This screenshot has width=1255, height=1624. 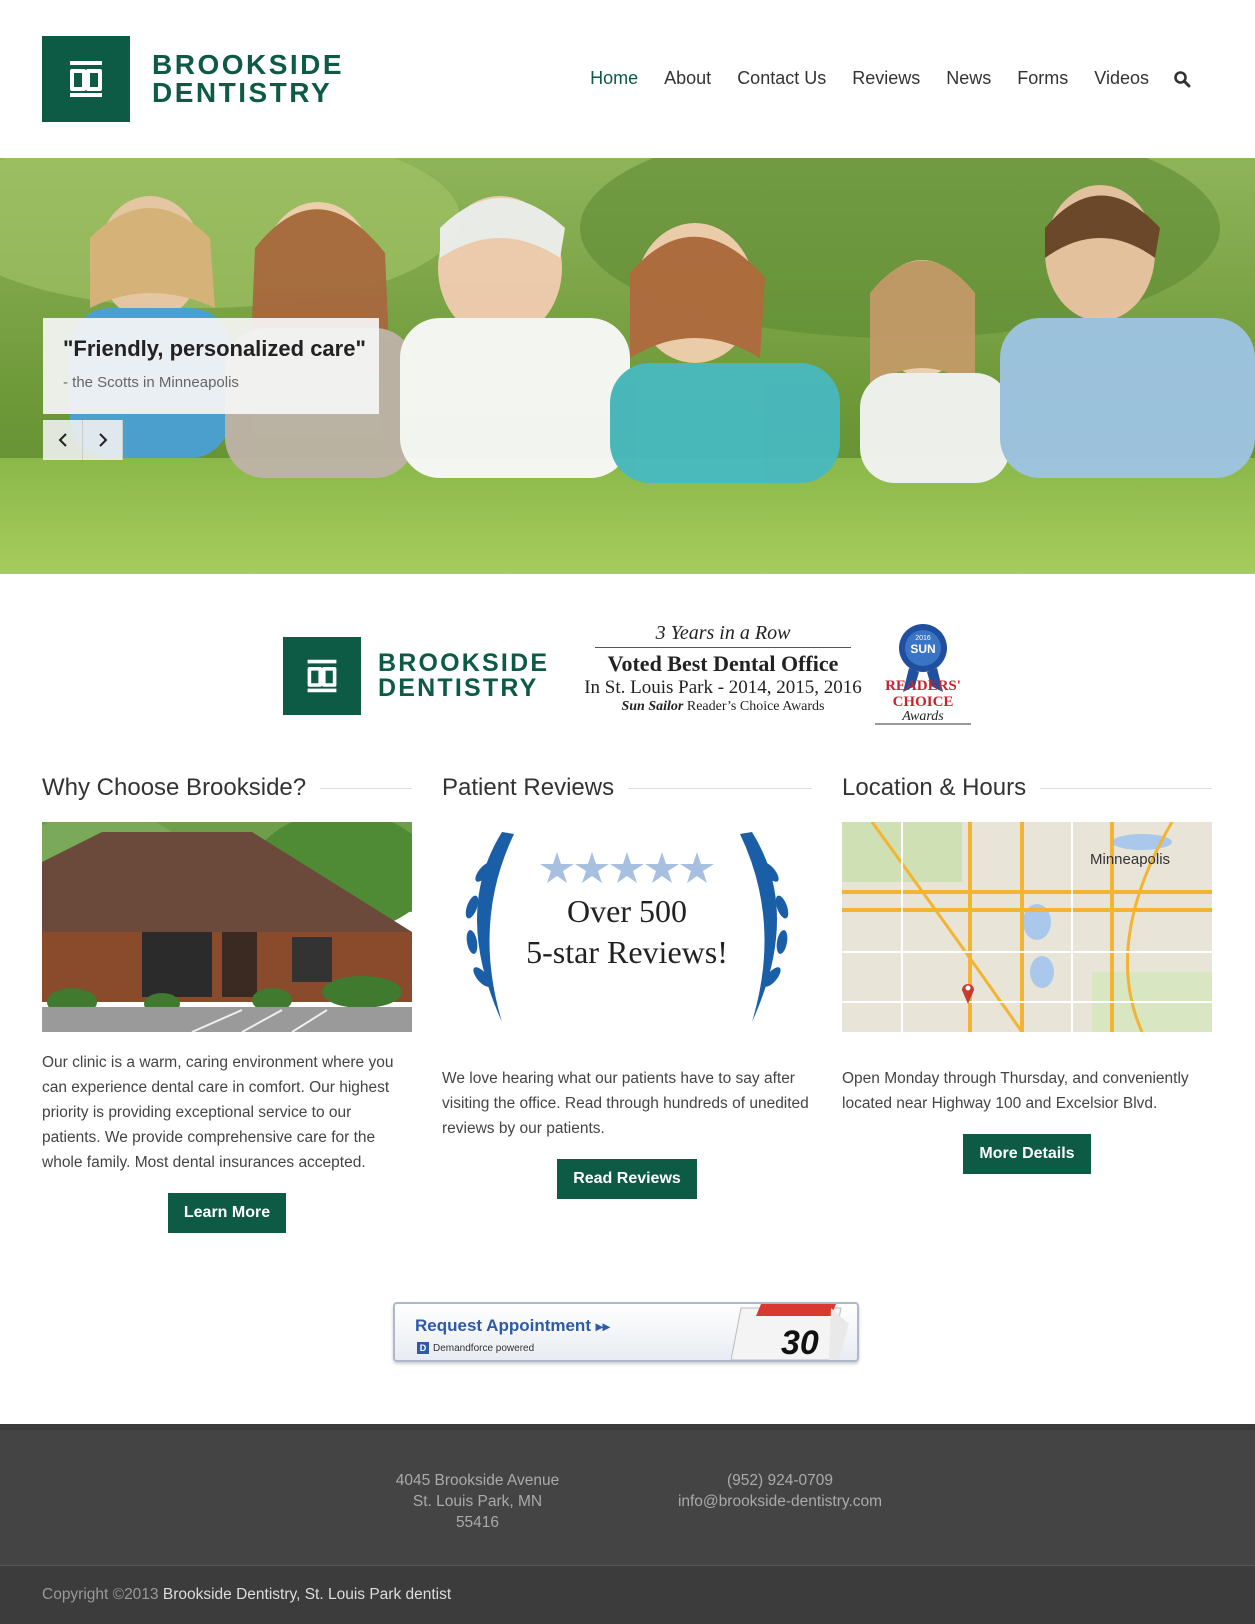 I want to click on nav-reviews: Reviews, so click(x=886, y=78).